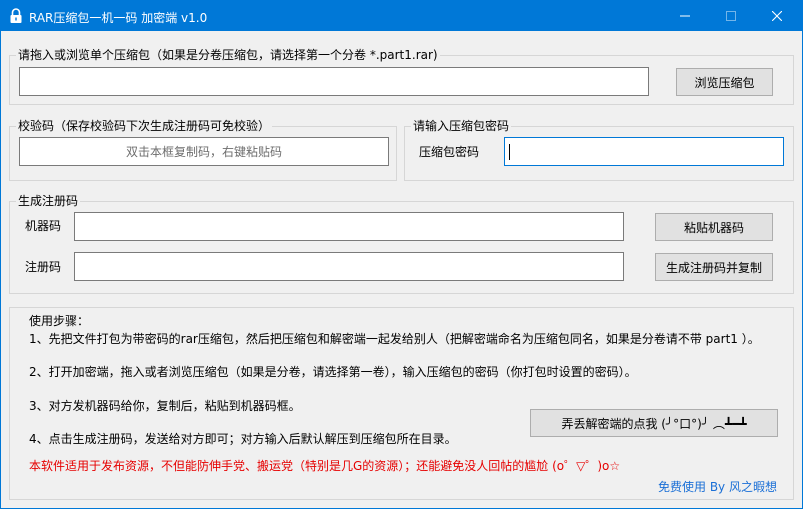  Describe the element at coordinates (59, 321) in the screenshot. I see `steps-title: 使用步骤：` at that location.